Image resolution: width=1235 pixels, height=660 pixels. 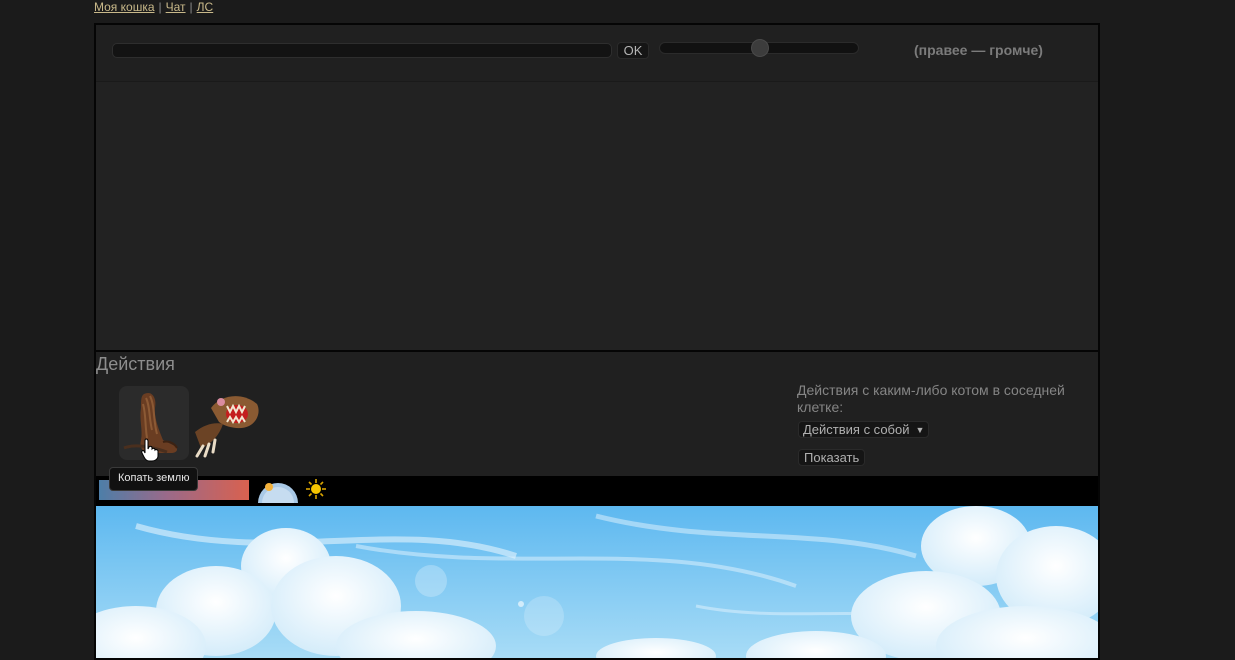 I want to click on nav-link-chat: Чат, so click(x=176, y=7).